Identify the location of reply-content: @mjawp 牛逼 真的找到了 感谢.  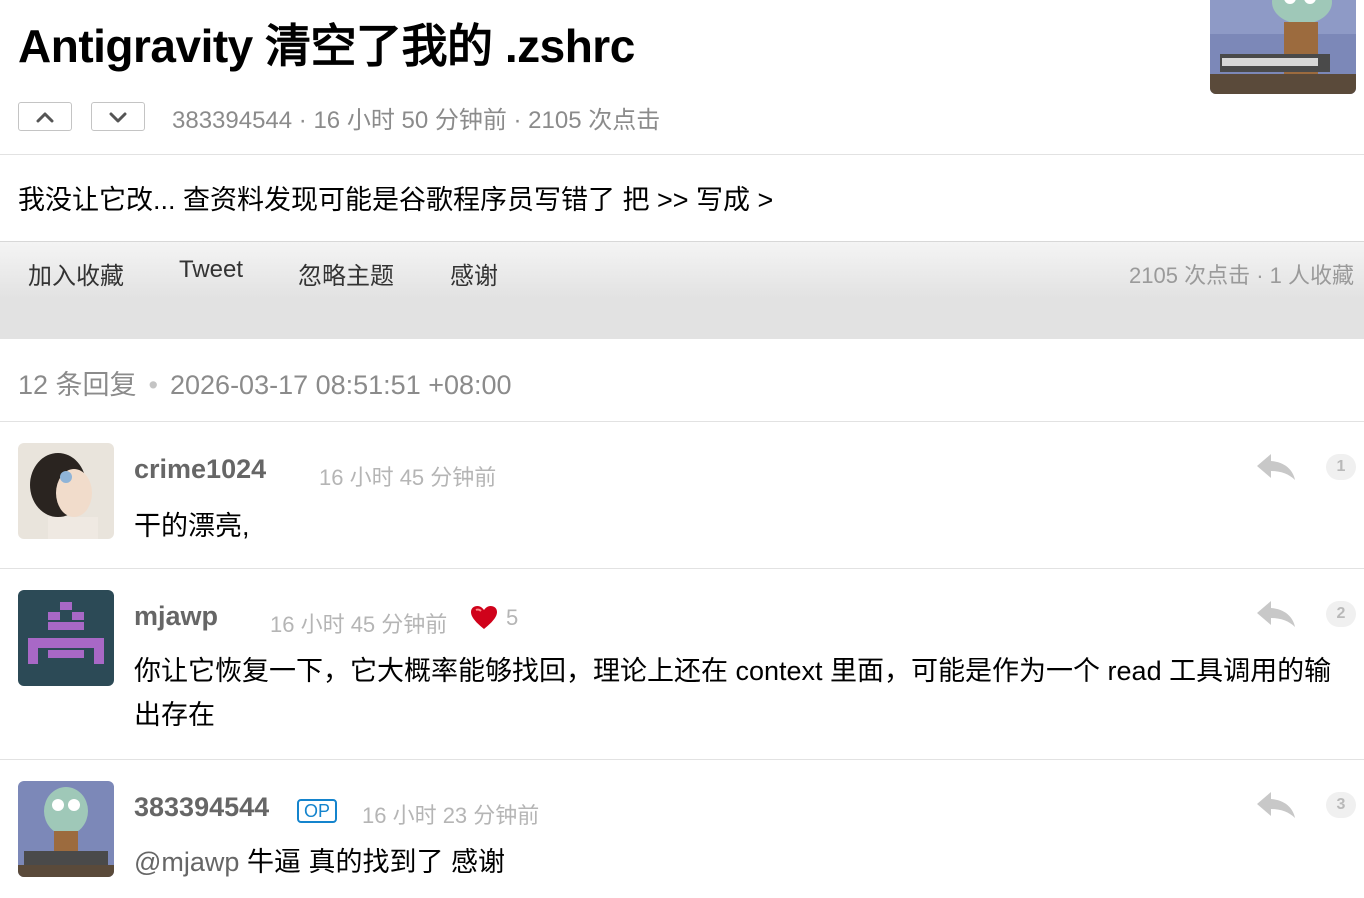
(319, 862).